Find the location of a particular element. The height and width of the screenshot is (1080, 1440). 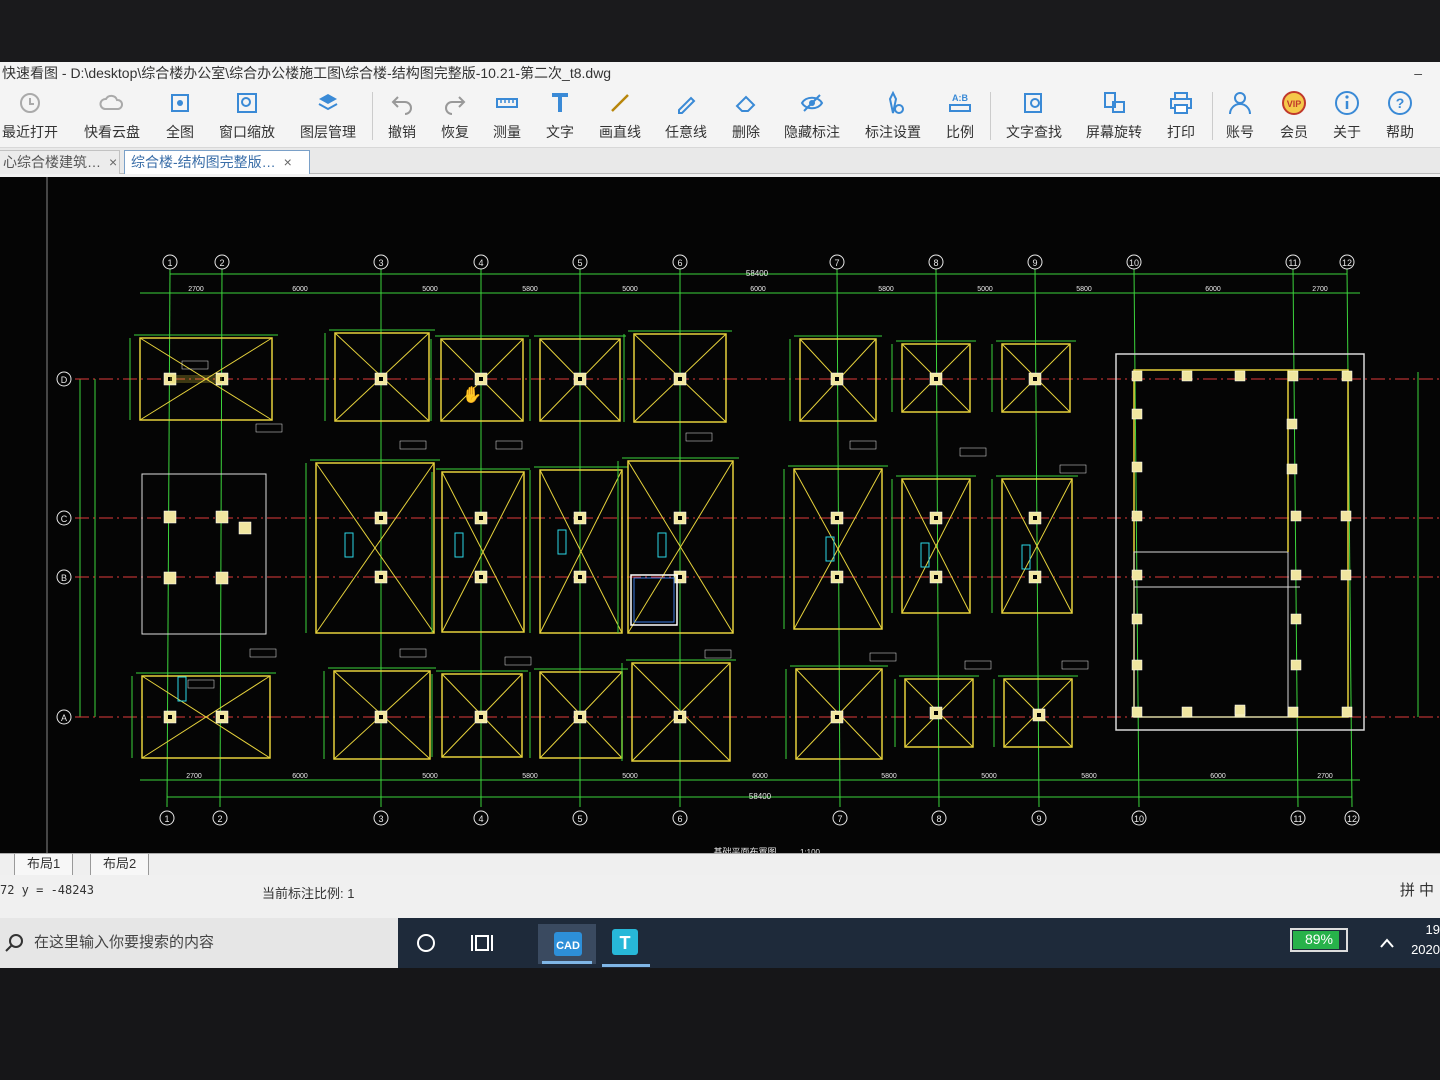

tool-fullview-button: 全图 is located at coordinates (180, 116).